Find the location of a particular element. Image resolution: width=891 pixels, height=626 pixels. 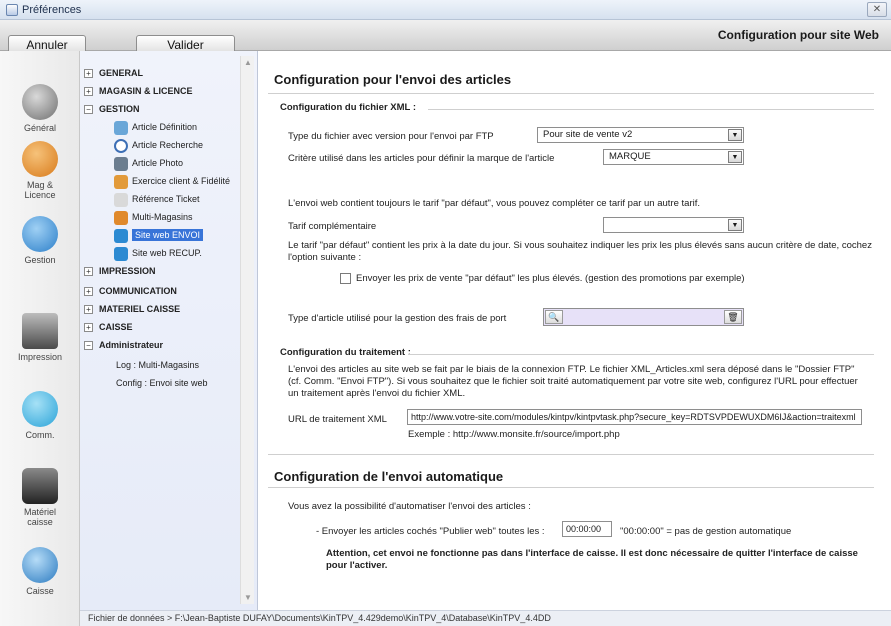

store-icon is located at coordinates (40, 159).